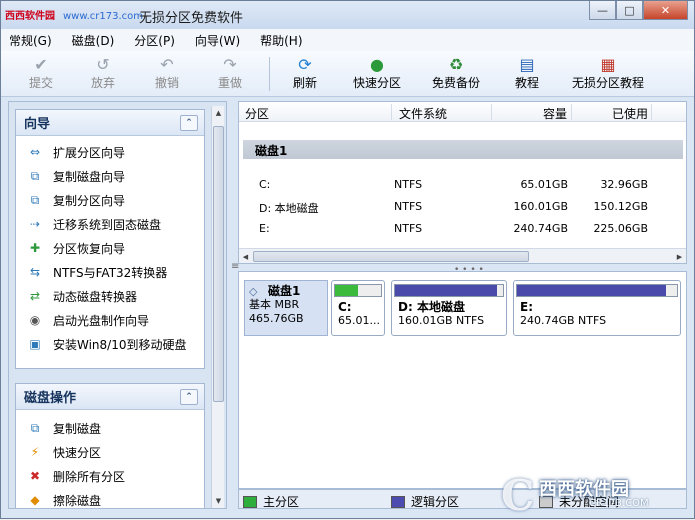 The image size is (695, 520). I want to click on refresh-icon: ⟳, so click(305, 64).